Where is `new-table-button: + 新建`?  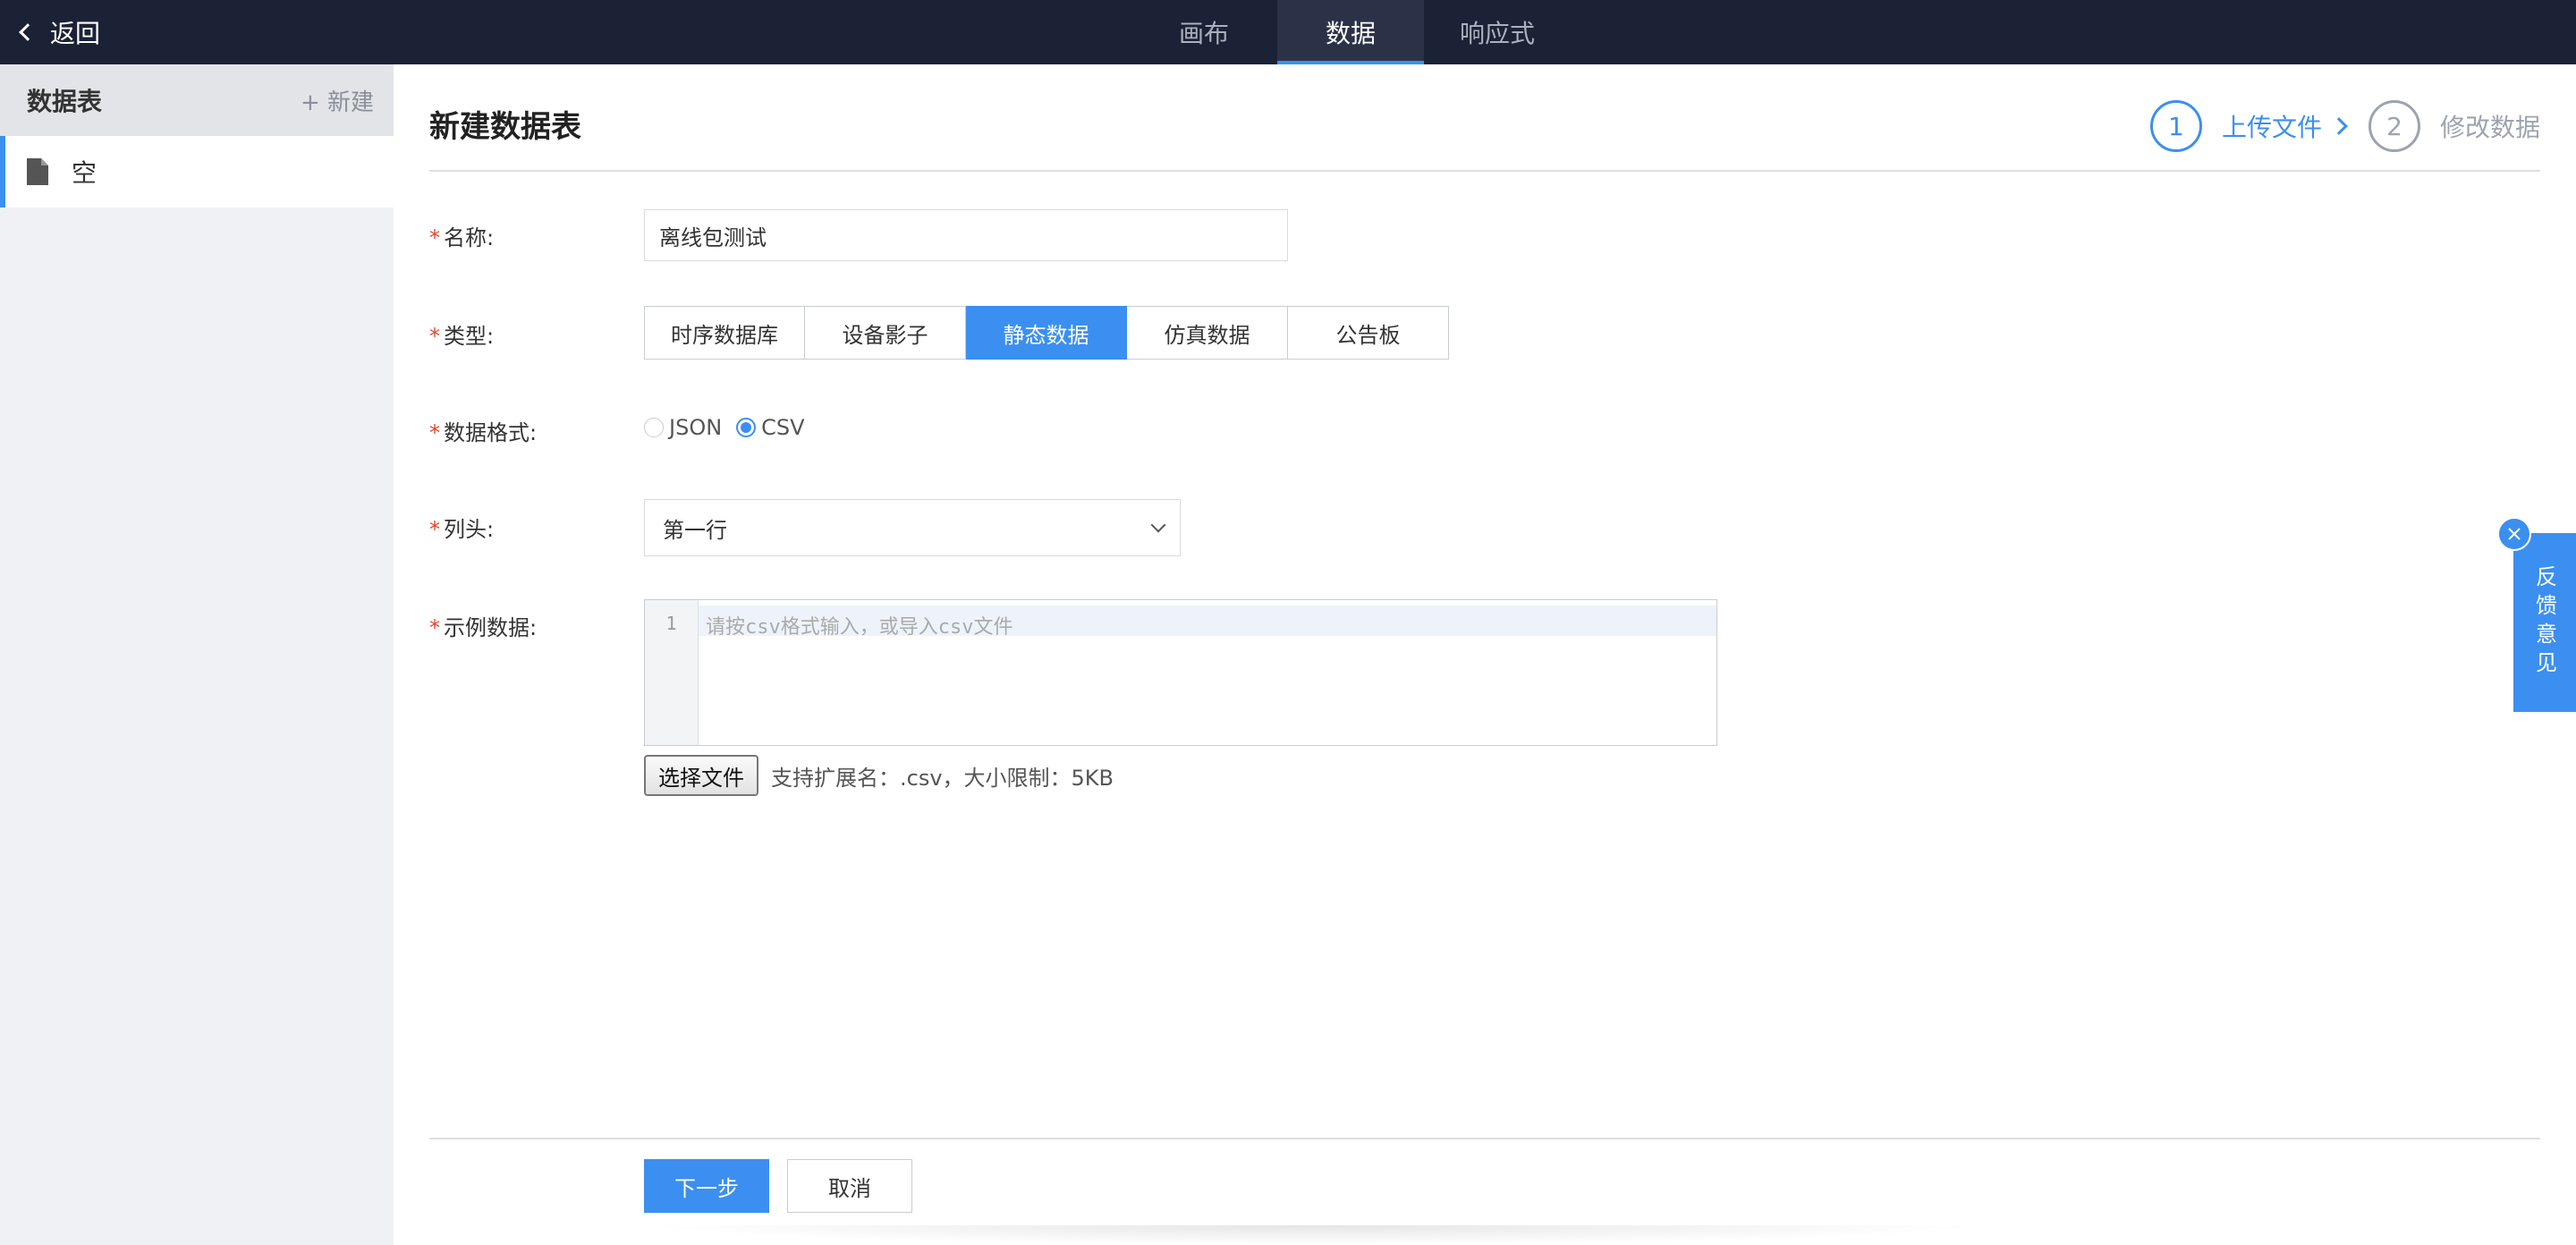
new-table-button: + 新建 is located at coordinates (337, 101).